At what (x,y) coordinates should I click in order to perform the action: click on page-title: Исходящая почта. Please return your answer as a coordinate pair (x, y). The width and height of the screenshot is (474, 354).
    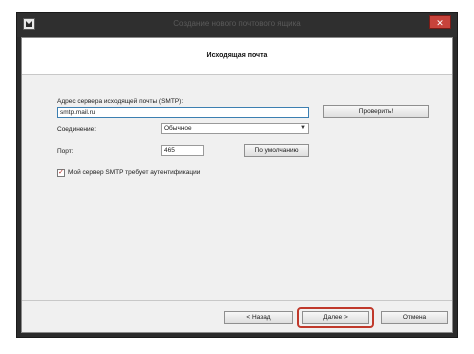
    Looking at the image, I should click on (237, 55).